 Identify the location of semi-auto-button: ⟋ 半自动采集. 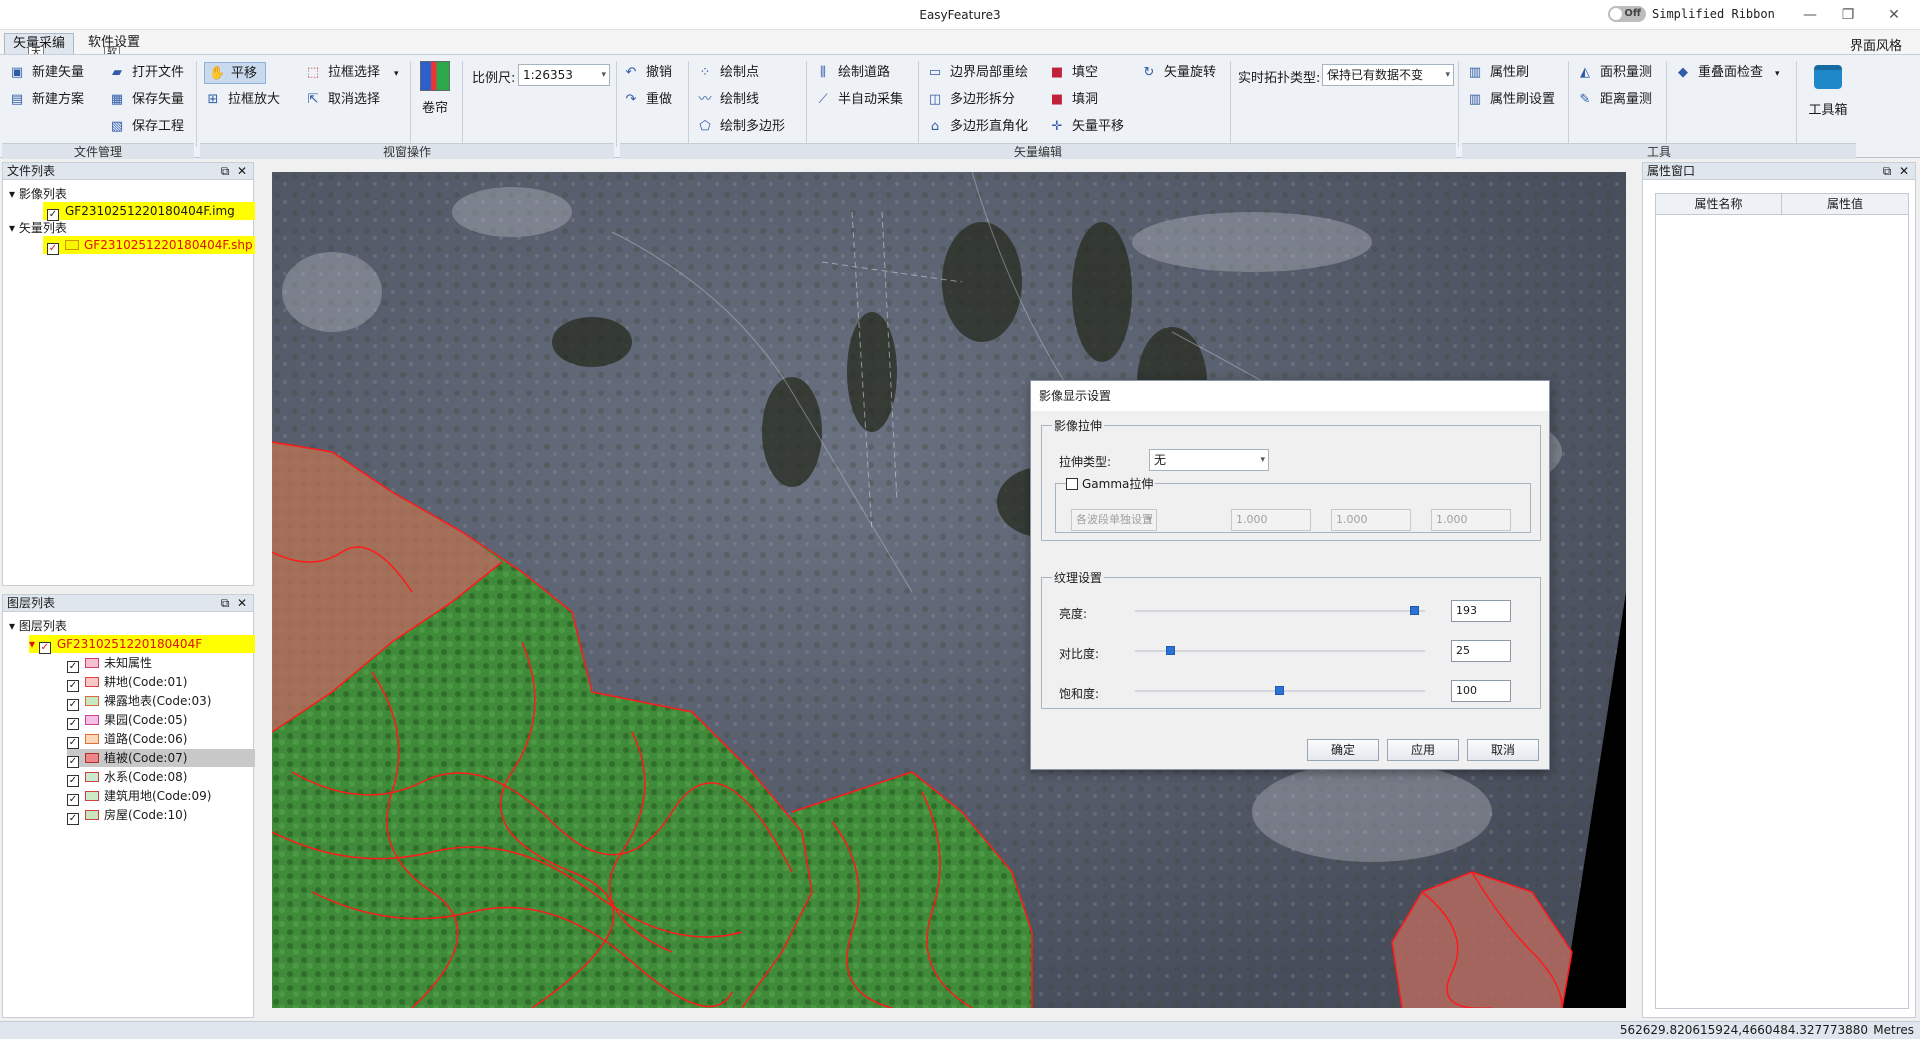
(859, 100).